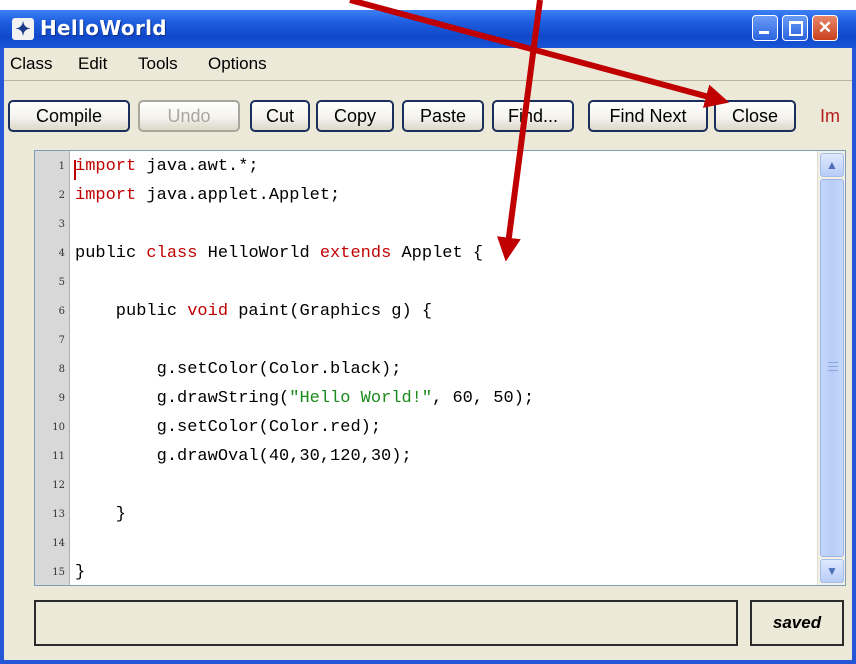  What do you see at coordinates (189, 116) in the screenshot?
I see `undo-button: Undo` at bounding box center [189, 116].